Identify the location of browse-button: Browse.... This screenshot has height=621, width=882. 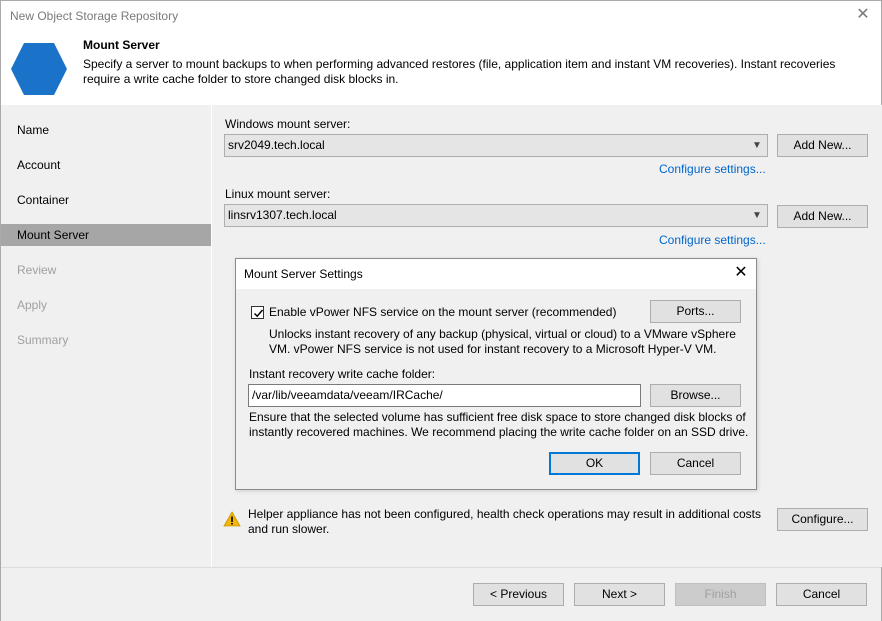
(695, 395).